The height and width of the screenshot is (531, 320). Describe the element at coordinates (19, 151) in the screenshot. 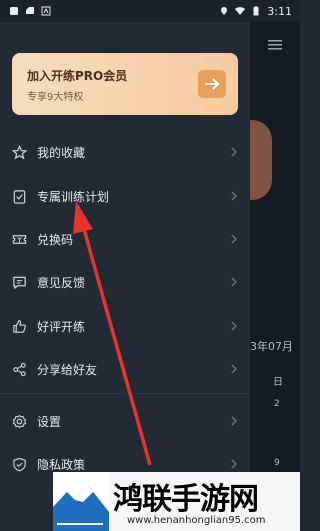

I see `star-icon` at that location.